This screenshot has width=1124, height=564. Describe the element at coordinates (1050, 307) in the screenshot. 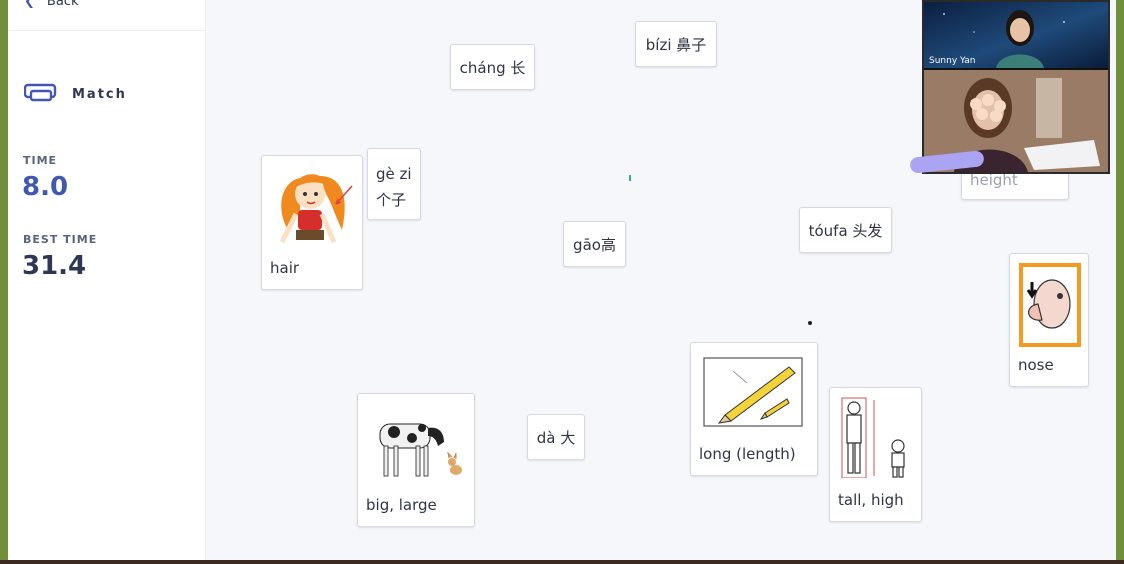

I see `nose-face-image` at that location.